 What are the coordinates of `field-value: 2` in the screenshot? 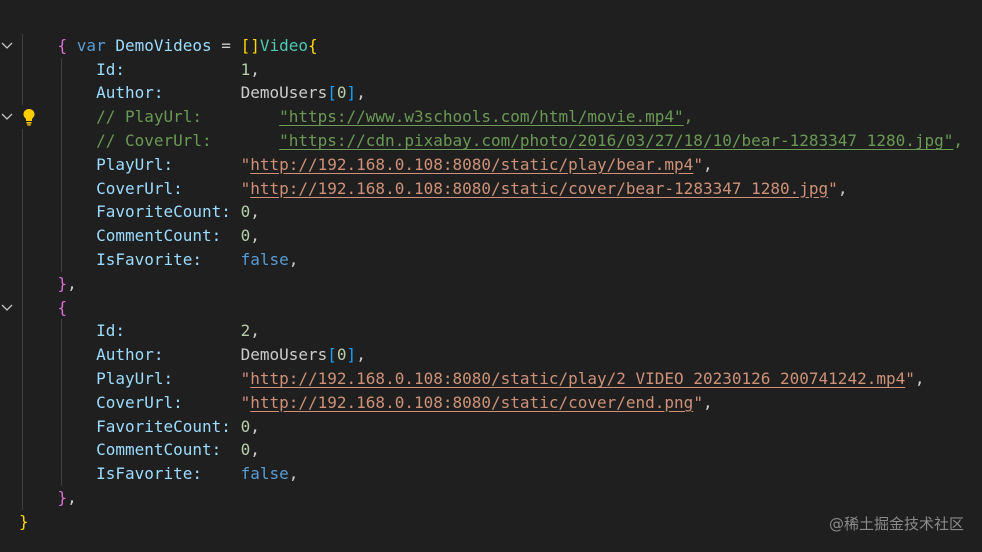 It's located at (245, 331).